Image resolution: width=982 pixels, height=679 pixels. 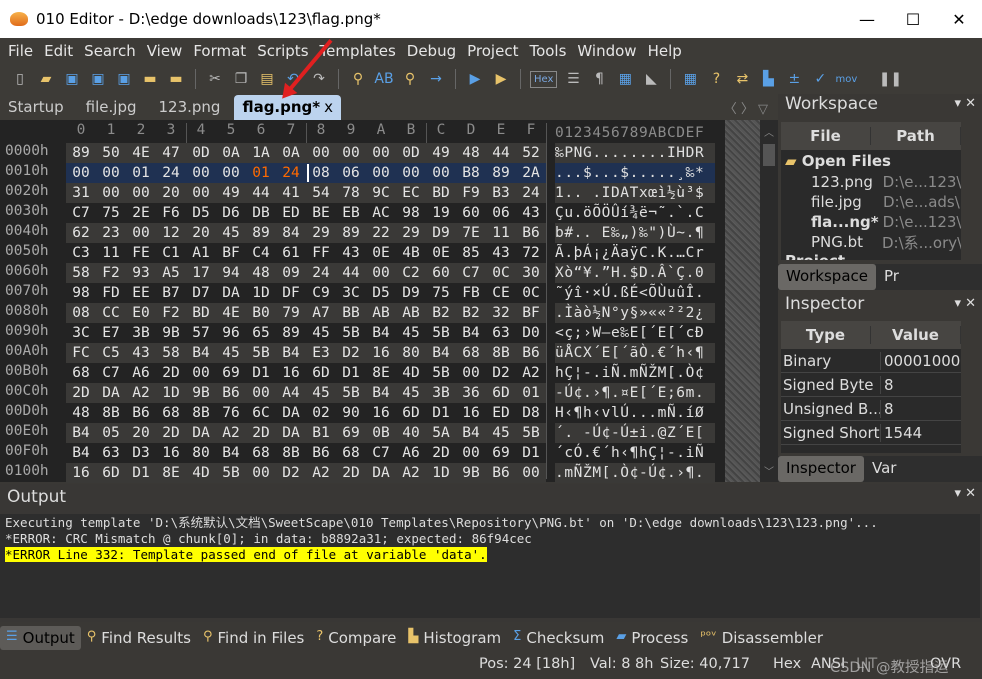 What do you see at coordinates (411, 433) in the screenshot?
I see `hex-byte: 40` at bounding box center [411, 433].